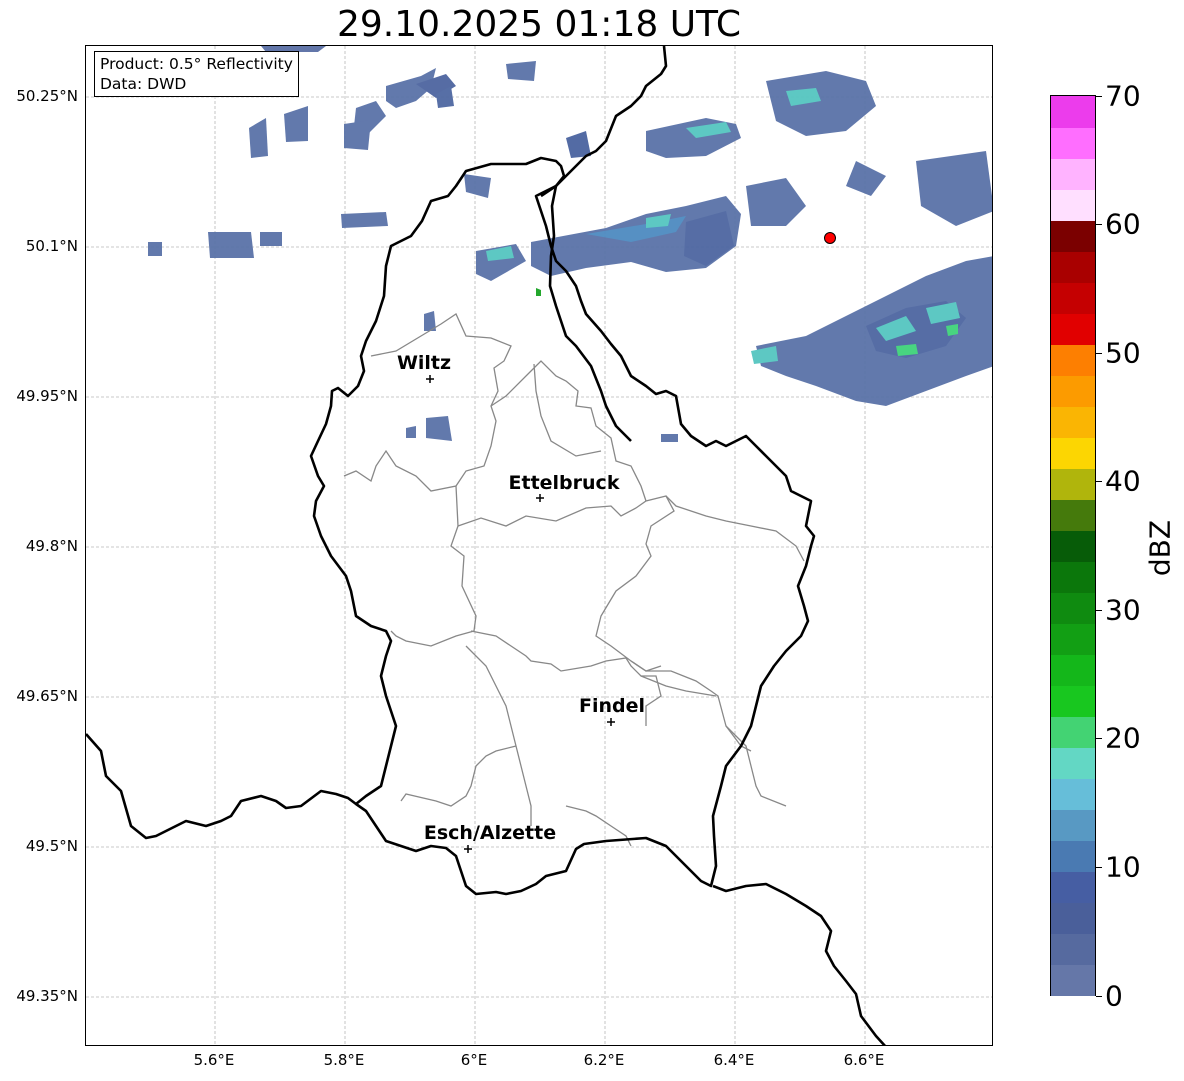 The image size is (1184, 1081). What do you see at coordinates (47, 996) in the screenshot?
I see `lat-label: 49.35°N` at bounding box center [47, 996].